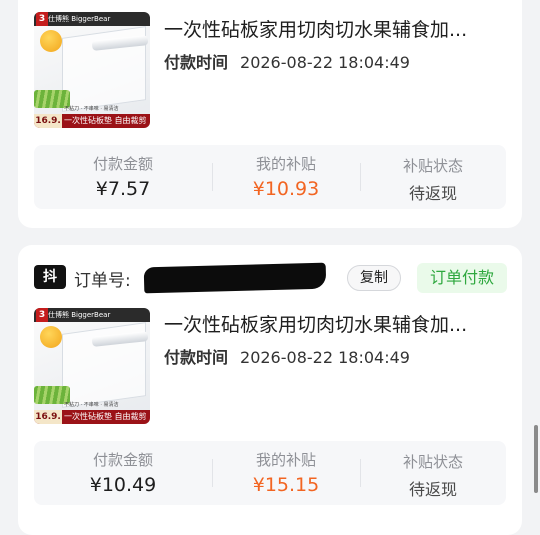 The width and height of the screenshot is (540, 535). I want to click on subsidy-value: ¥15.15, so click(286, 485).